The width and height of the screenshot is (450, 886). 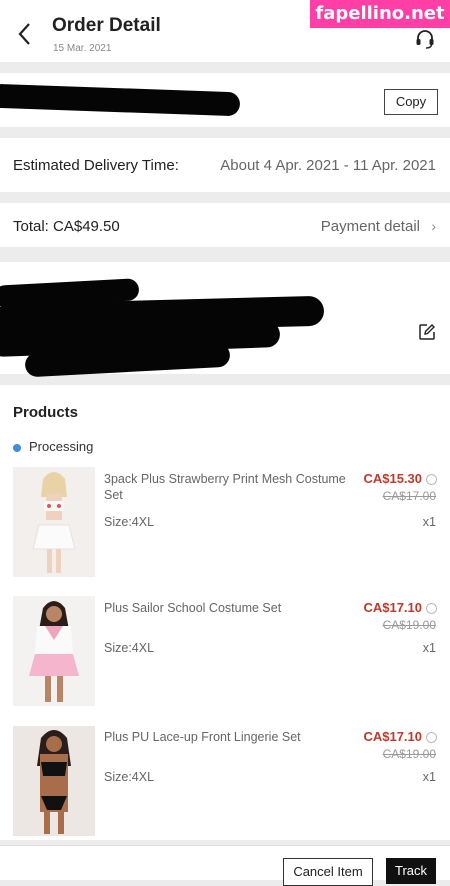 What do you see at coordinates (328, 165) in the screenshot?
I see `delivery-value: About 4 Apr. 2021 - 11 Apr. 2021` at bounding box center [328, 165].